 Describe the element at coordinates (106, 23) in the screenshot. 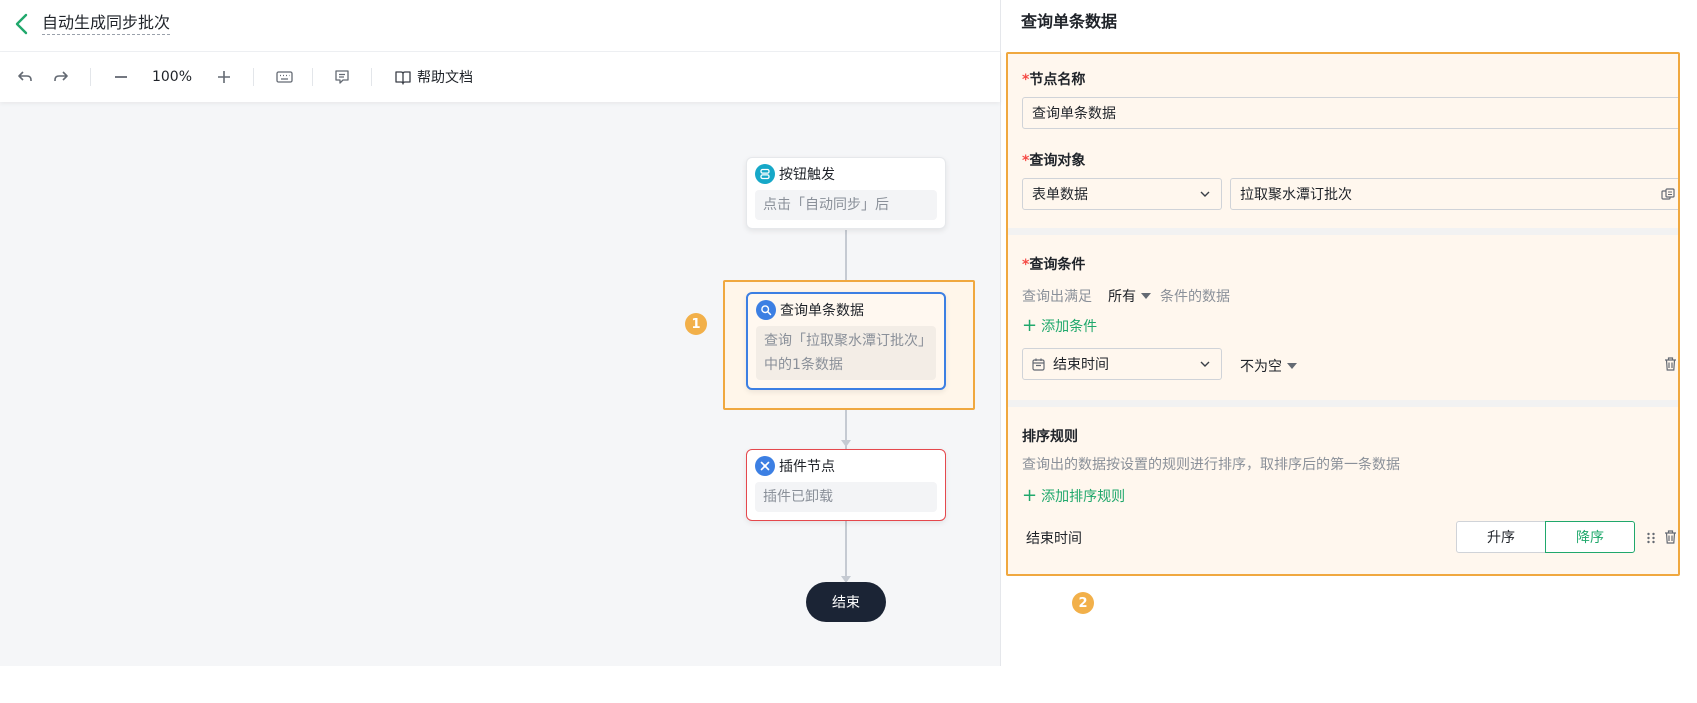

I see `flow-title: 自动生成同步批次` at that location.